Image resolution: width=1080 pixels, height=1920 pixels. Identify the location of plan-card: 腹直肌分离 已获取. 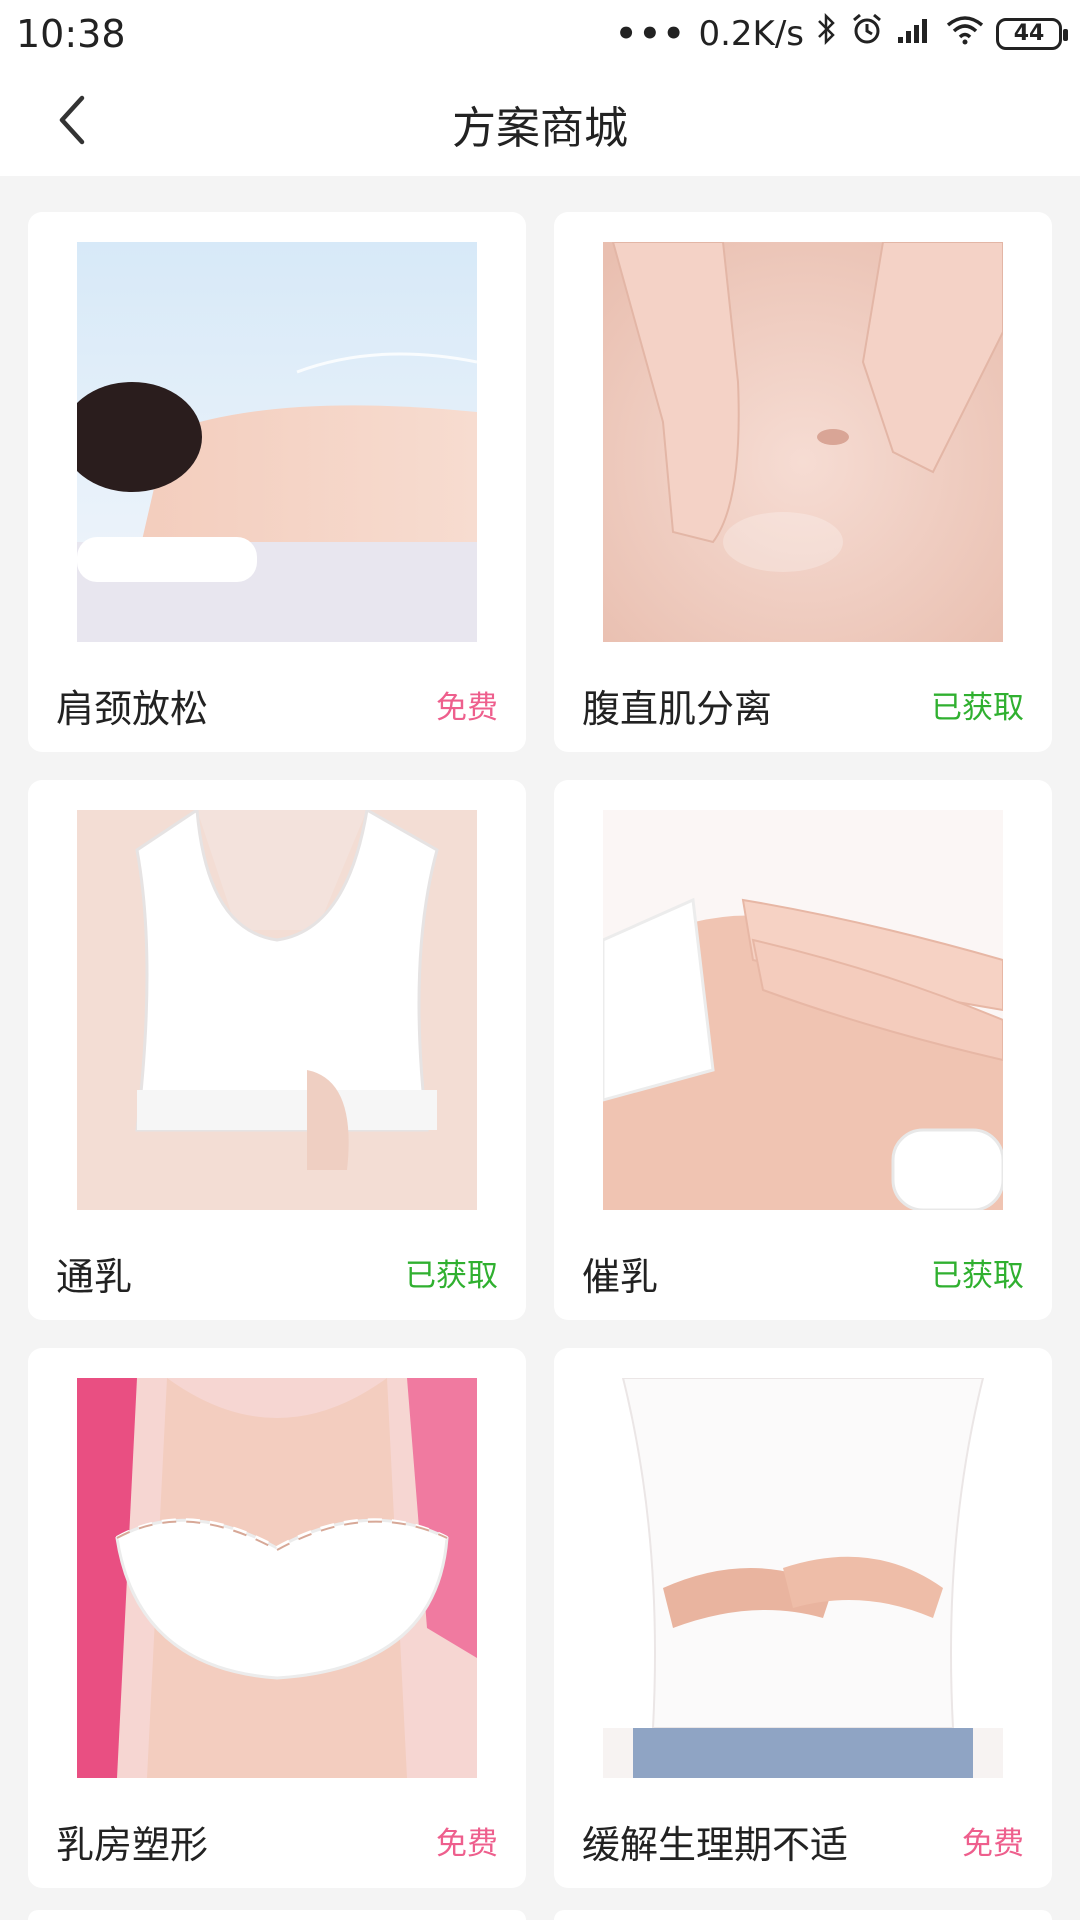
(803, 482).